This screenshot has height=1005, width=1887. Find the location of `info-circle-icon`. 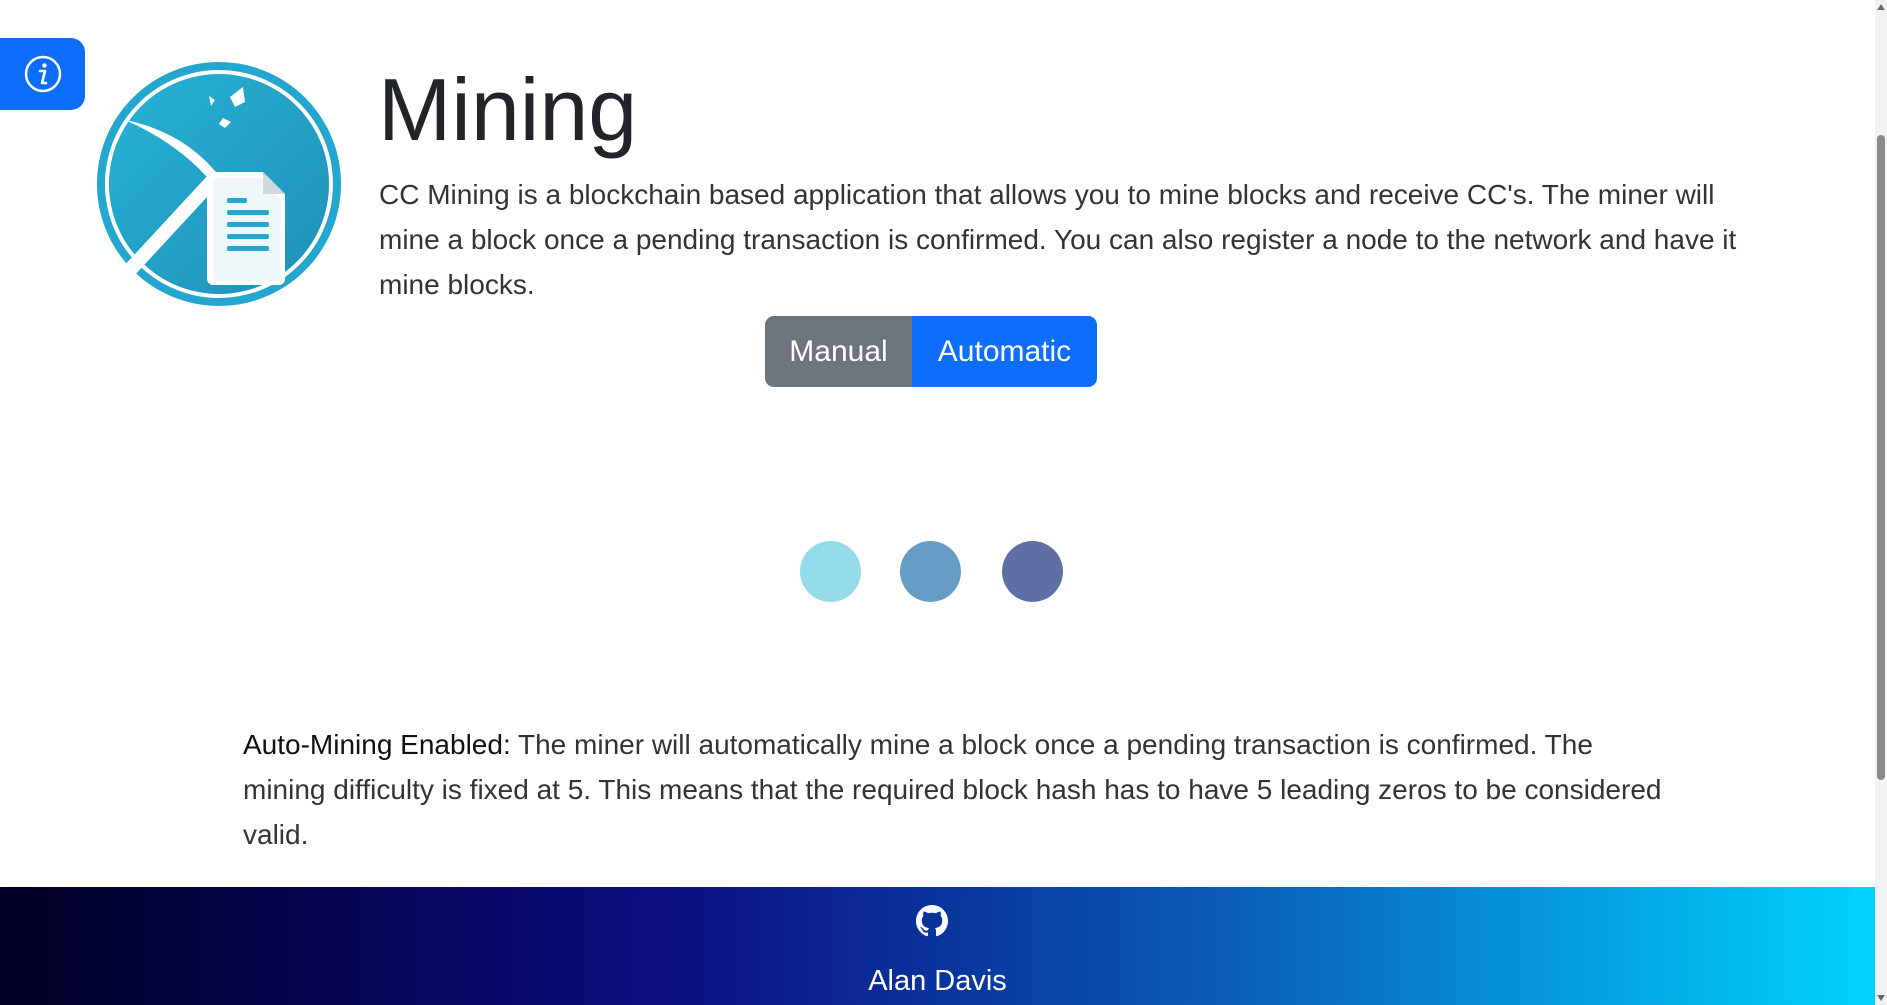

info-circle-icon is located at coordinates (42, 74).